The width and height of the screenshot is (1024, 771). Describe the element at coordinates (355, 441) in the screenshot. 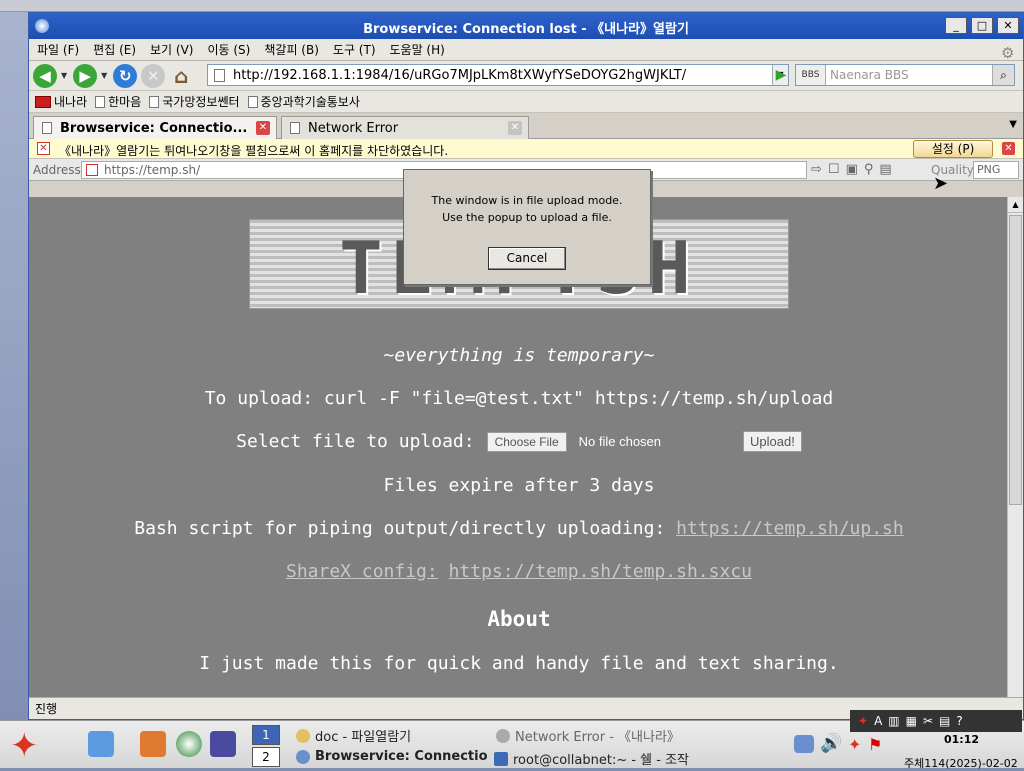

I see `select-file-label: Select file to upload:` at that location.